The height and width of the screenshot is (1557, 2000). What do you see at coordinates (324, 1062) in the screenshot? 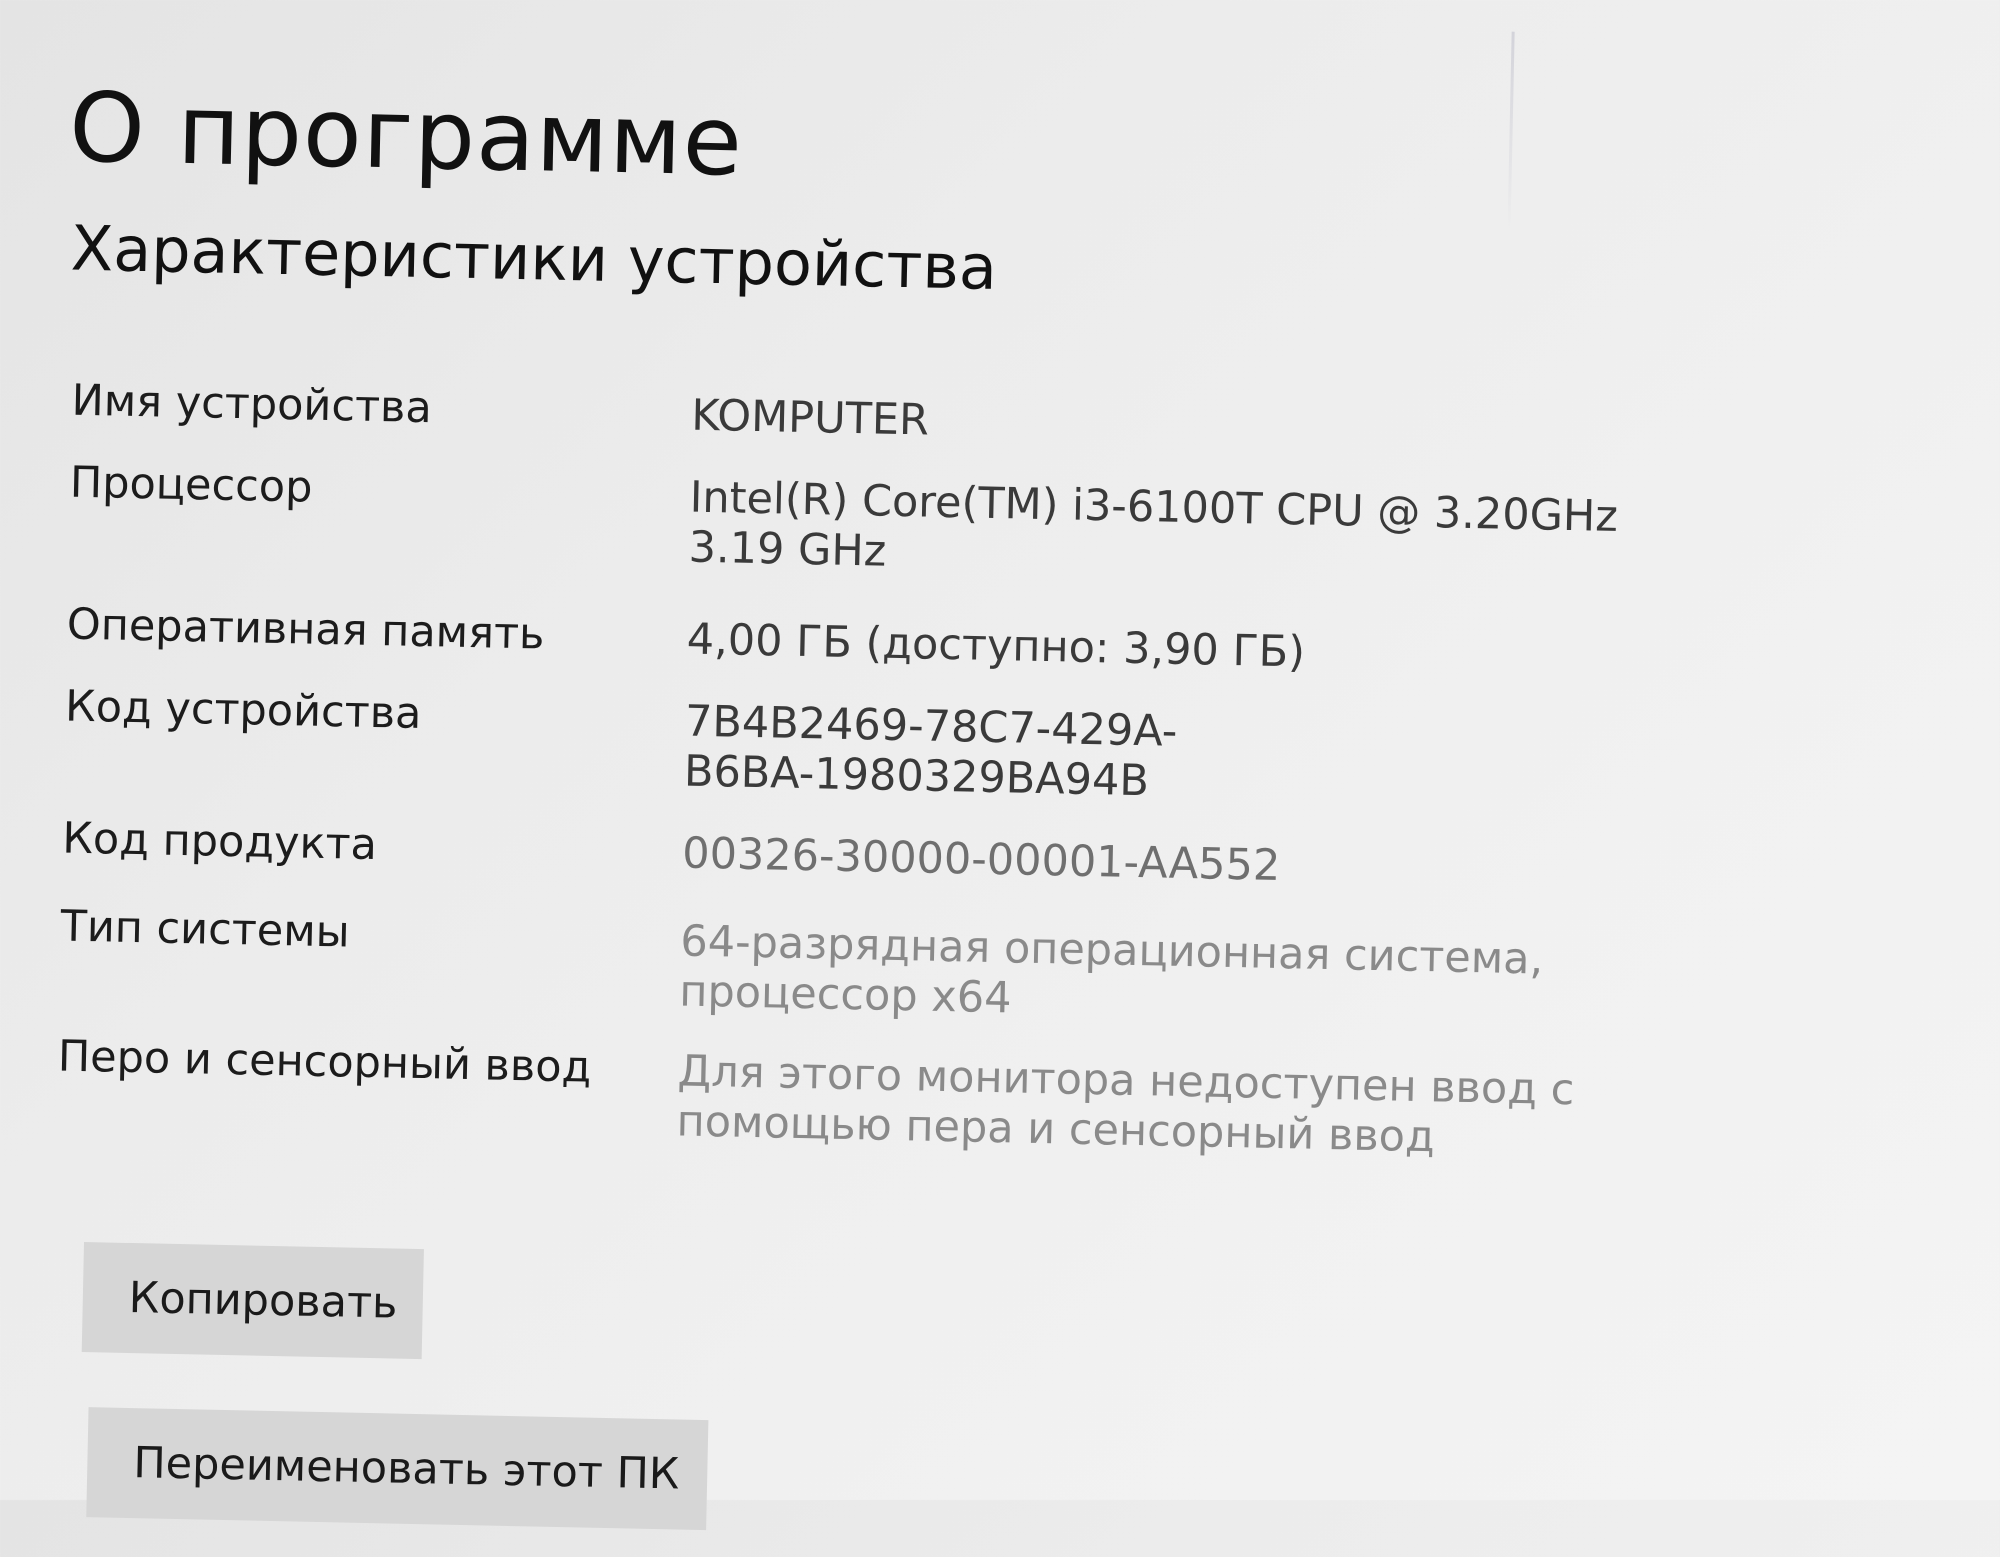
I see `spec-label-pen-touch: Перо и сенсорный ввод` at bounding box center [324, 1062].